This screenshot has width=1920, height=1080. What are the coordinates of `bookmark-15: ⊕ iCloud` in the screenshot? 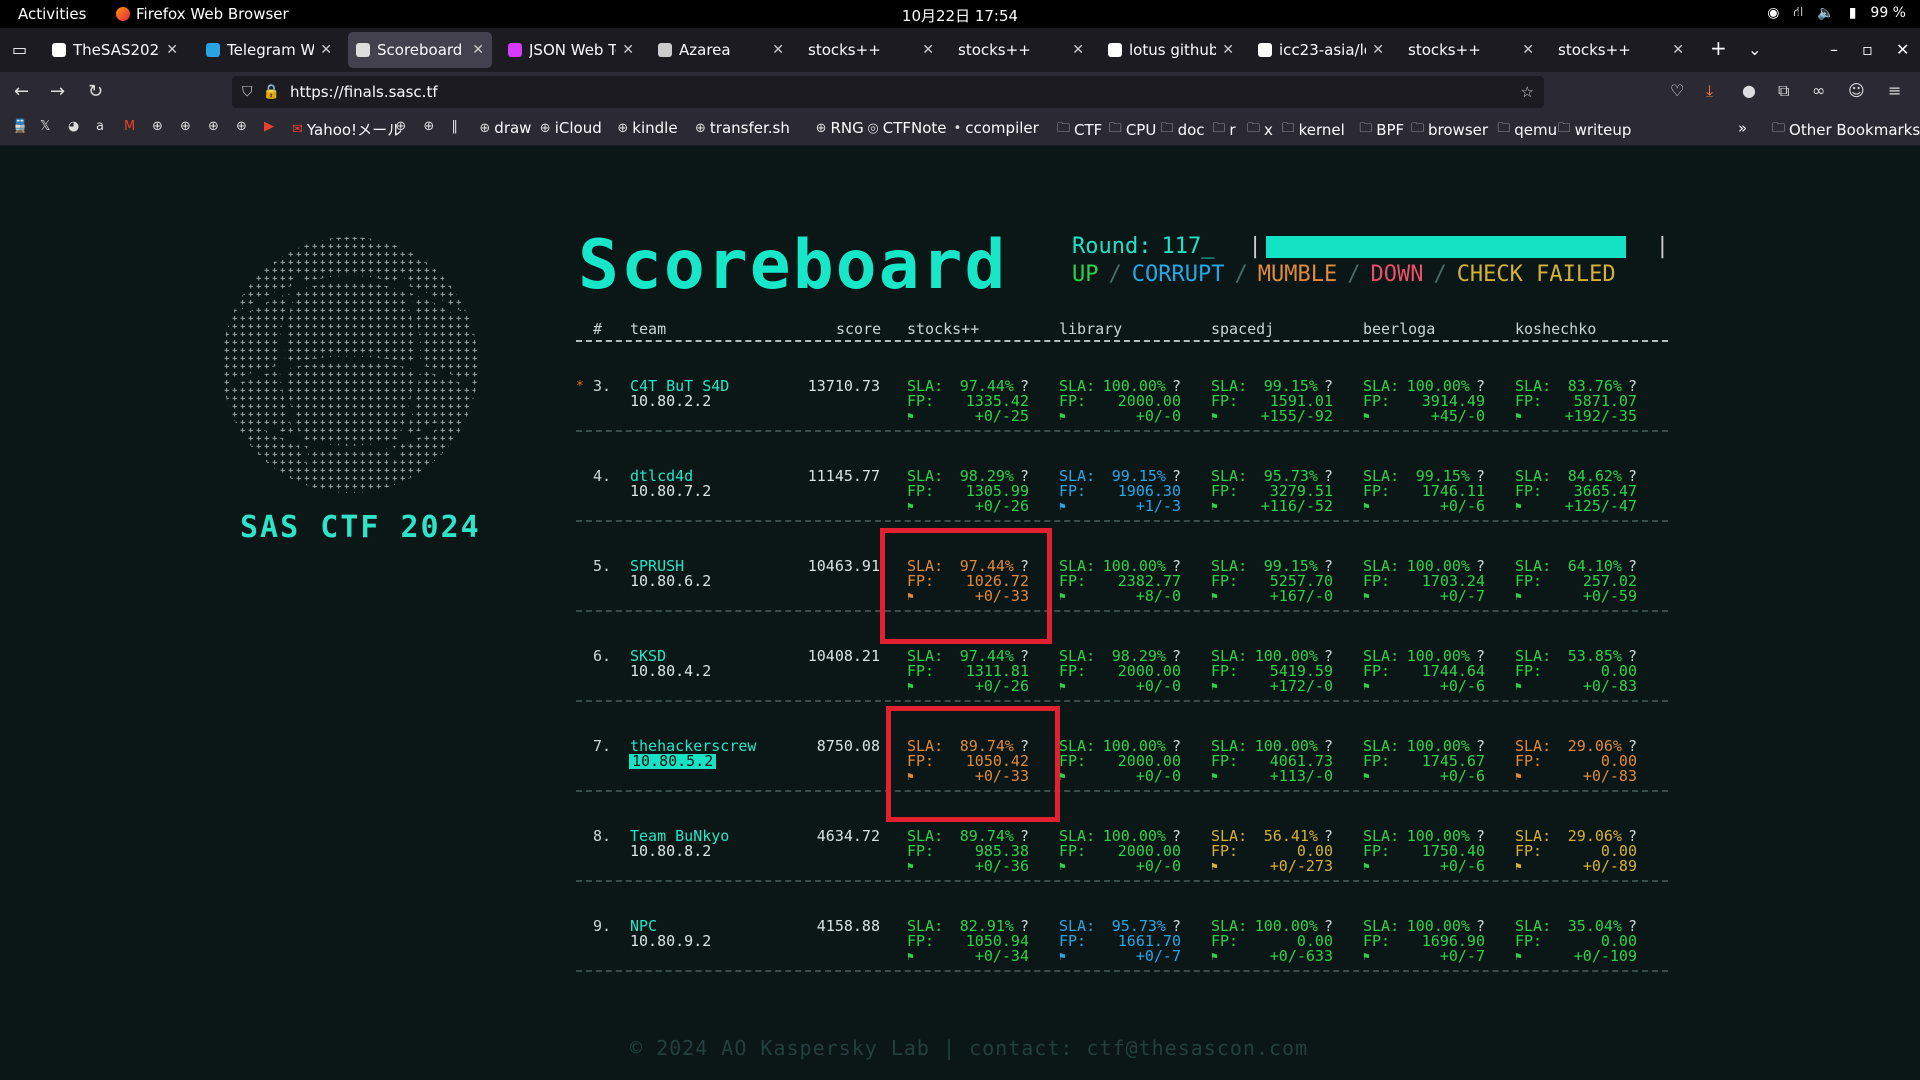 It's located at (571, 128).